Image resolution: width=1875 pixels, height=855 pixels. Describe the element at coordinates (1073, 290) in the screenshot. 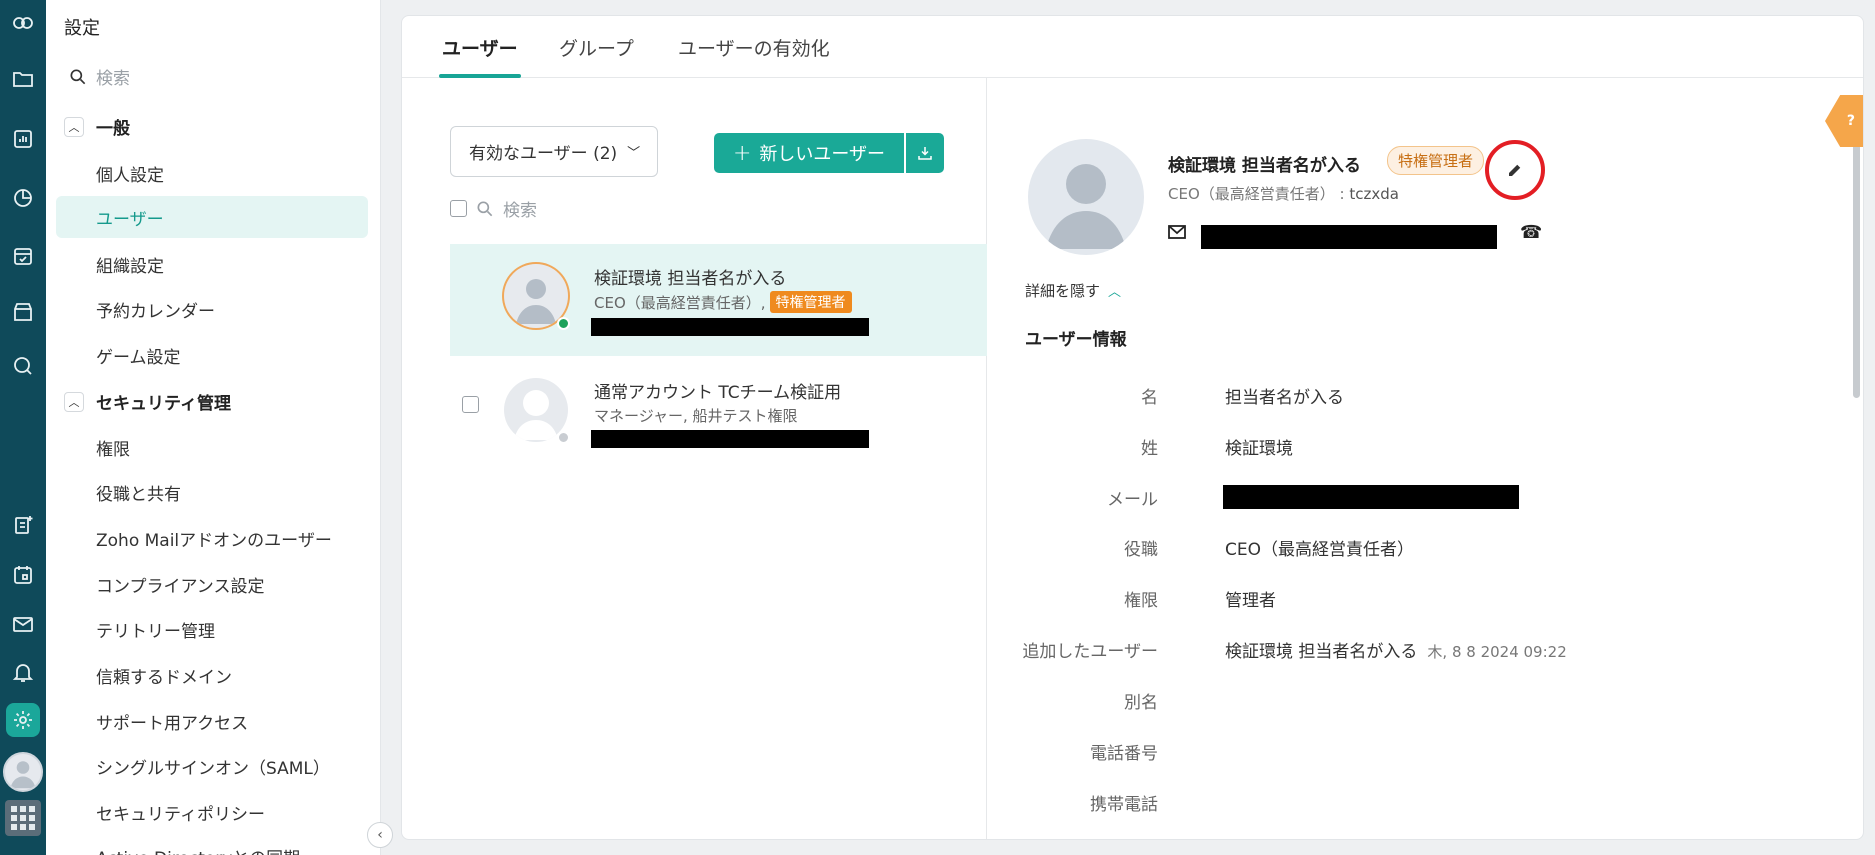

I see `hide-details-toggle: 詳細を隠す ︿` at that location.